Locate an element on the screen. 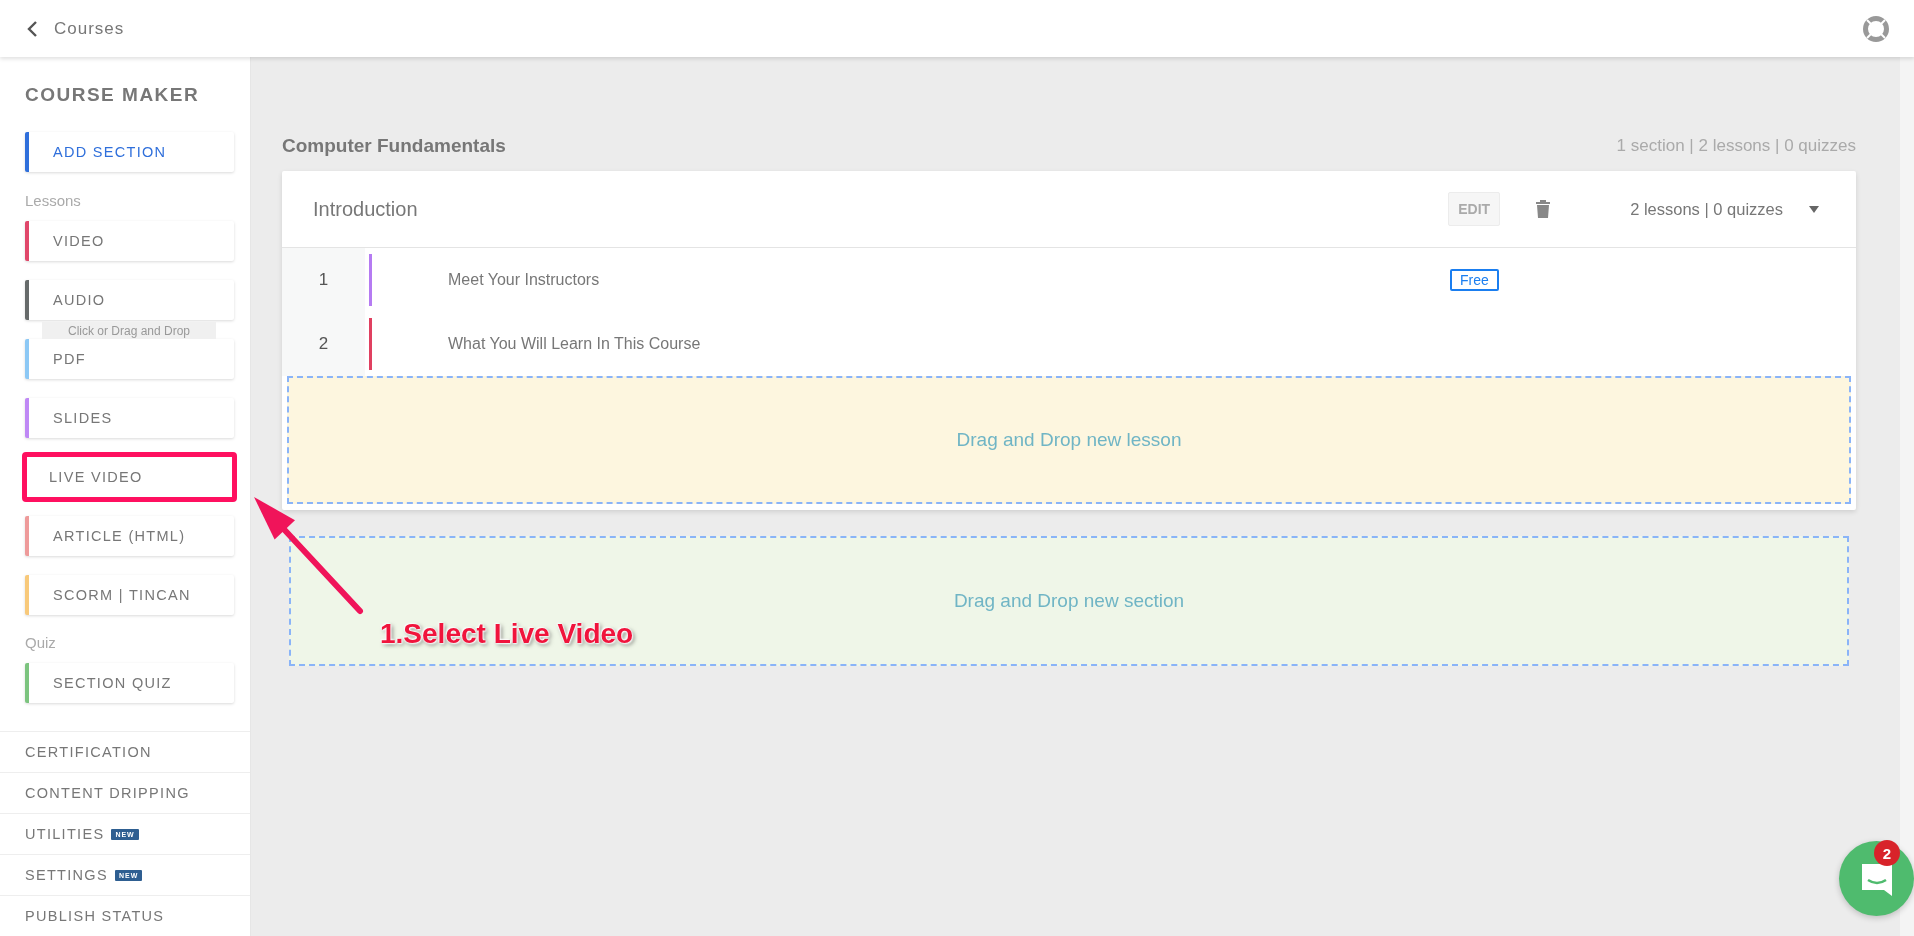 Image resolution: width=1914 pixels, height=936 pixels. lesson-type-button: SLIDES is located at coordinates (129, 418).